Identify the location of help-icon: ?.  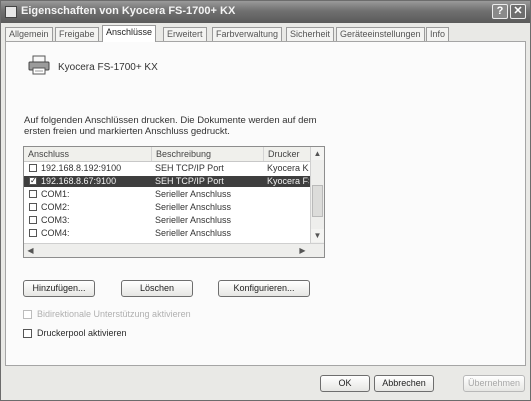
(500, 11).